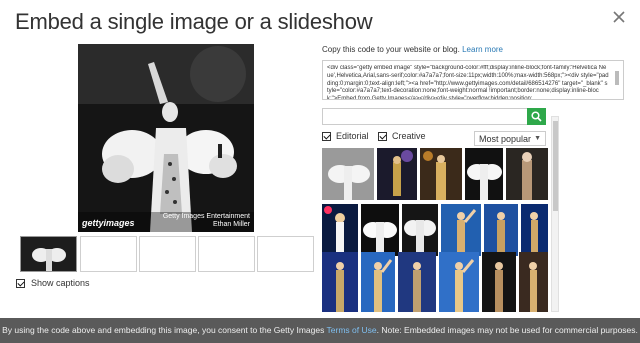 The width and height of the screenshot is (640, 343). What do you see at coordinates (326, 136) in the screenshot?
I see `editorial-checkbox` at bounding box center [326, 136].